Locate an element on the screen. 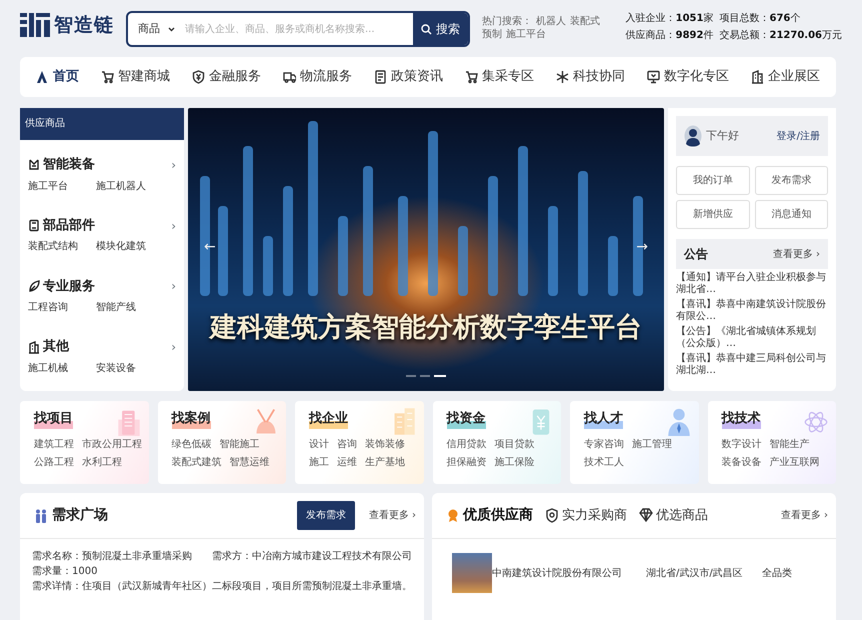 Image resolution: width=862 pixels, height=620 pixels. nav-tab: 首页 is located at coordinates (57, 77).